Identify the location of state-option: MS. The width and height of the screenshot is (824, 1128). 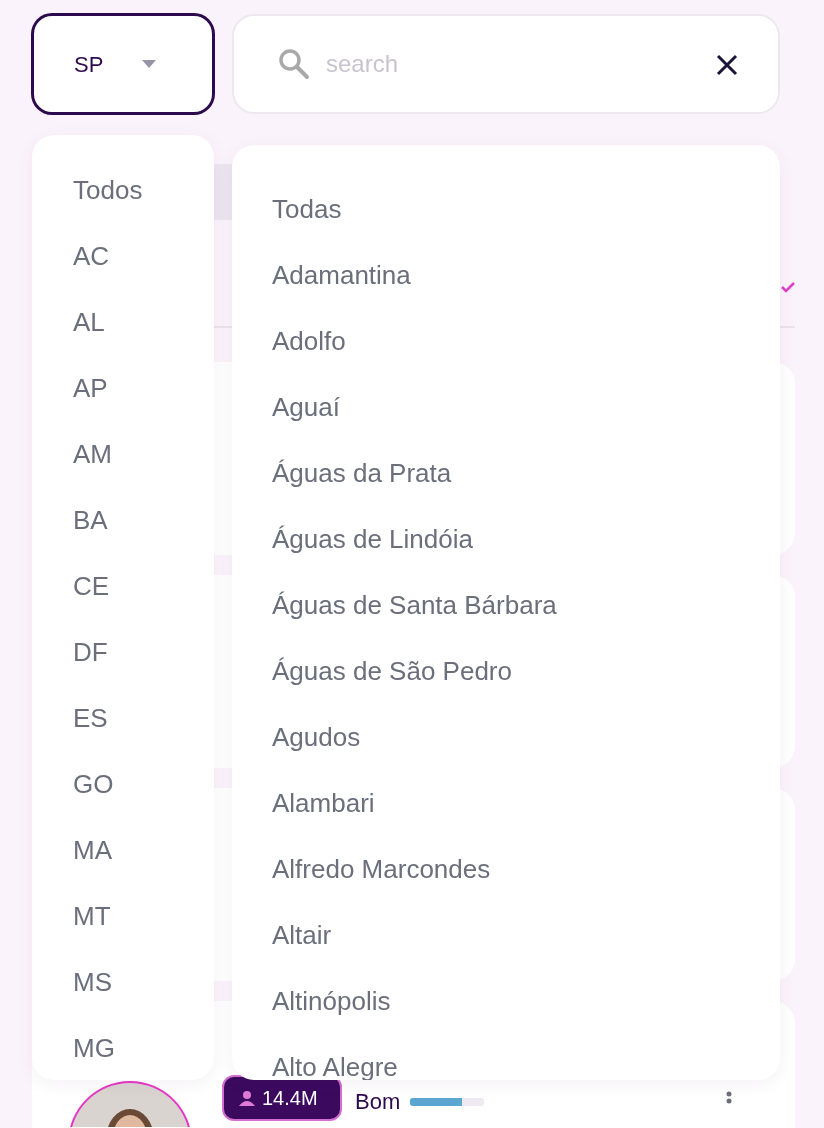
(123, 982).